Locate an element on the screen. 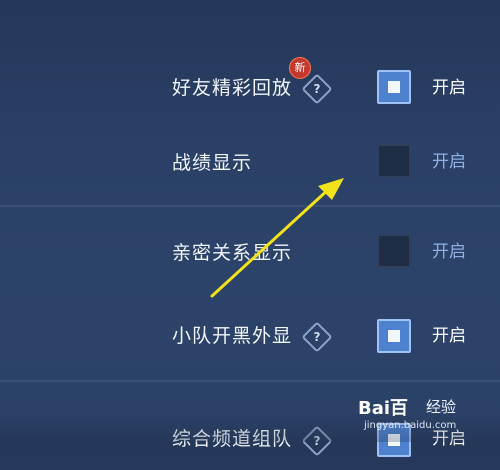 The height and width of the screenshot is (470, 500). yellow-annotation-arrow is located at coordinates (277, 238).